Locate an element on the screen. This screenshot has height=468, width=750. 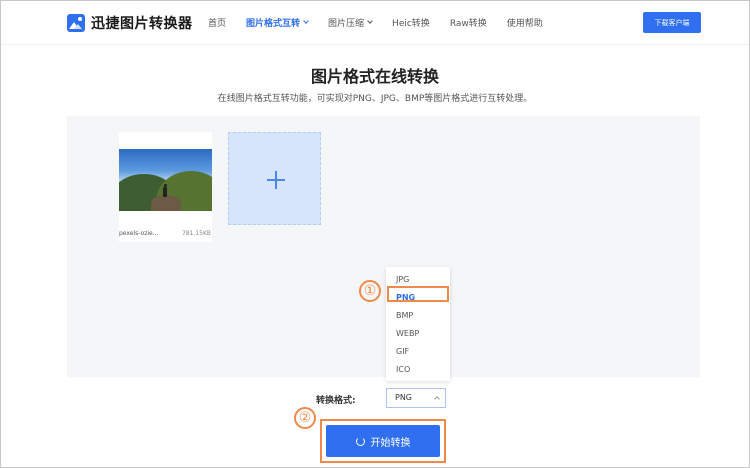
step-marker-2: ② is located at coordinates (305, 418).